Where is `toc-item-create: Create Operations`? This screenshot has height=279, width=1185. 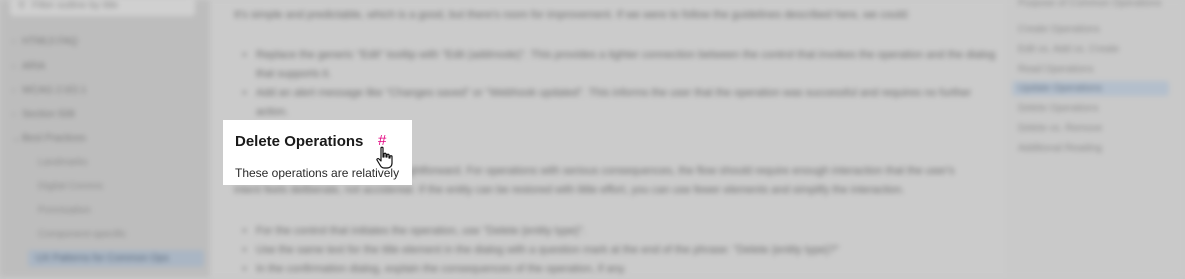
toc-item-create: Create Operations is located at coordinates (1059, 29).